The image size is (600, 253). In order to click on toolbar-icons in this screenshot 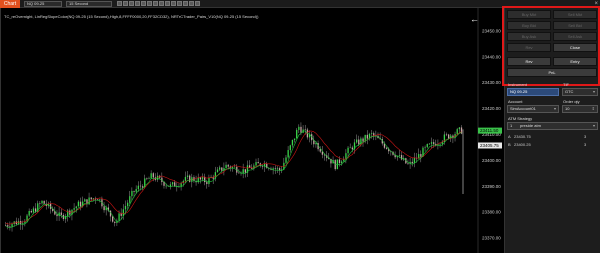, I will do `click(159, 4)`.